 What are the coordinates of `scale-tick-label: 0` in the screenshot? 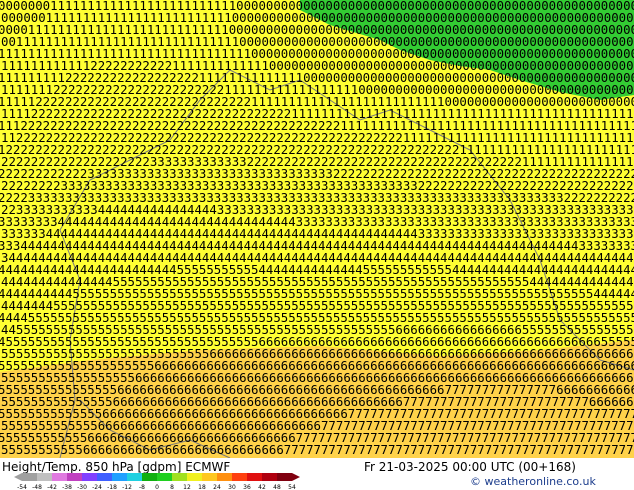 It's located at (157, 487).